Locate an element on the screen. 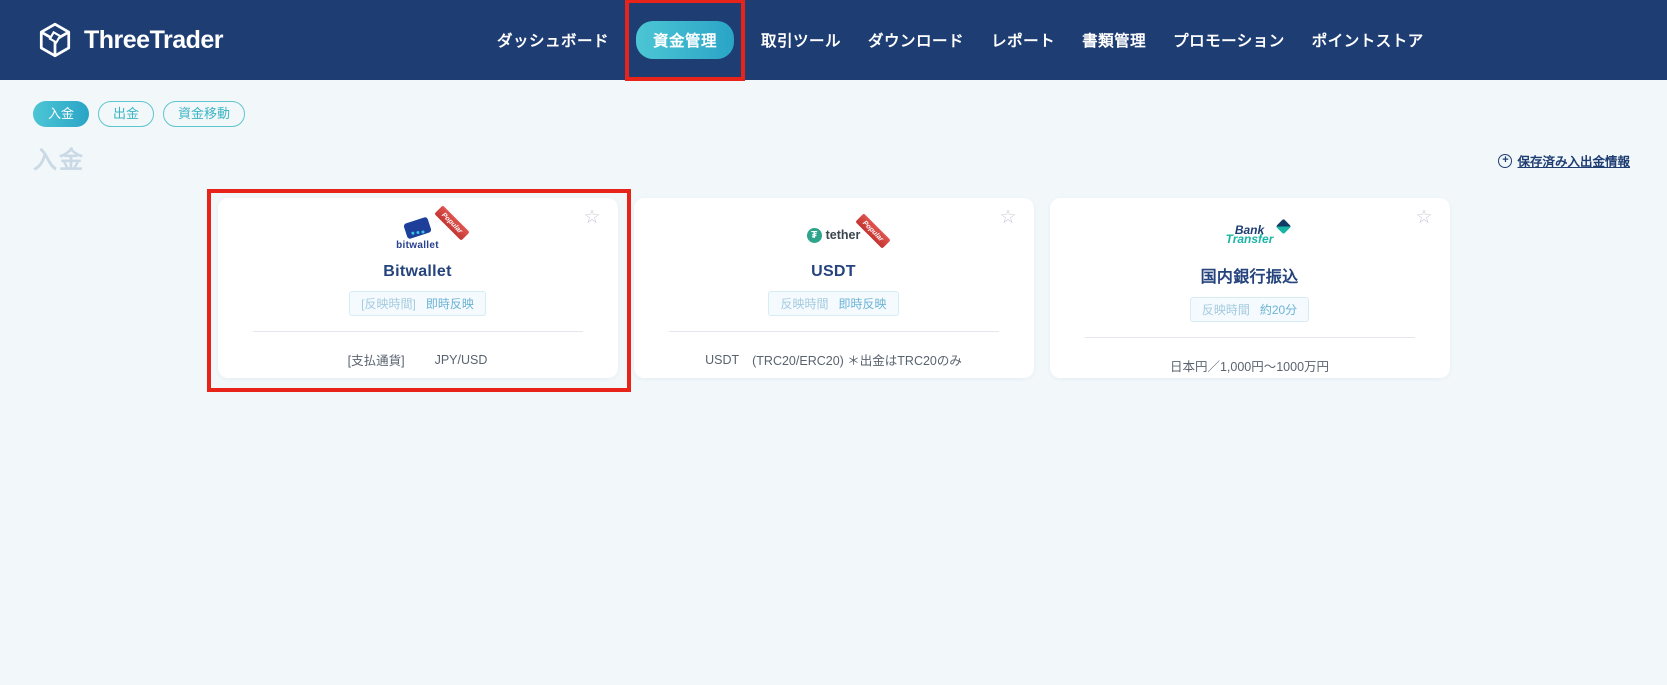 This screenshot has height=685, width=1667. page-title: 入金 is located at coordinates (59, 160).